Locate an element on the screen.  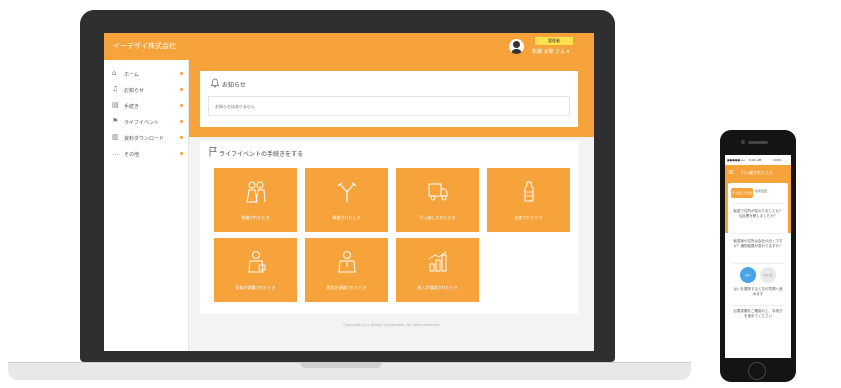
tile-family-retired: 家族が退職されたとき is located at coordinates (346, 270).